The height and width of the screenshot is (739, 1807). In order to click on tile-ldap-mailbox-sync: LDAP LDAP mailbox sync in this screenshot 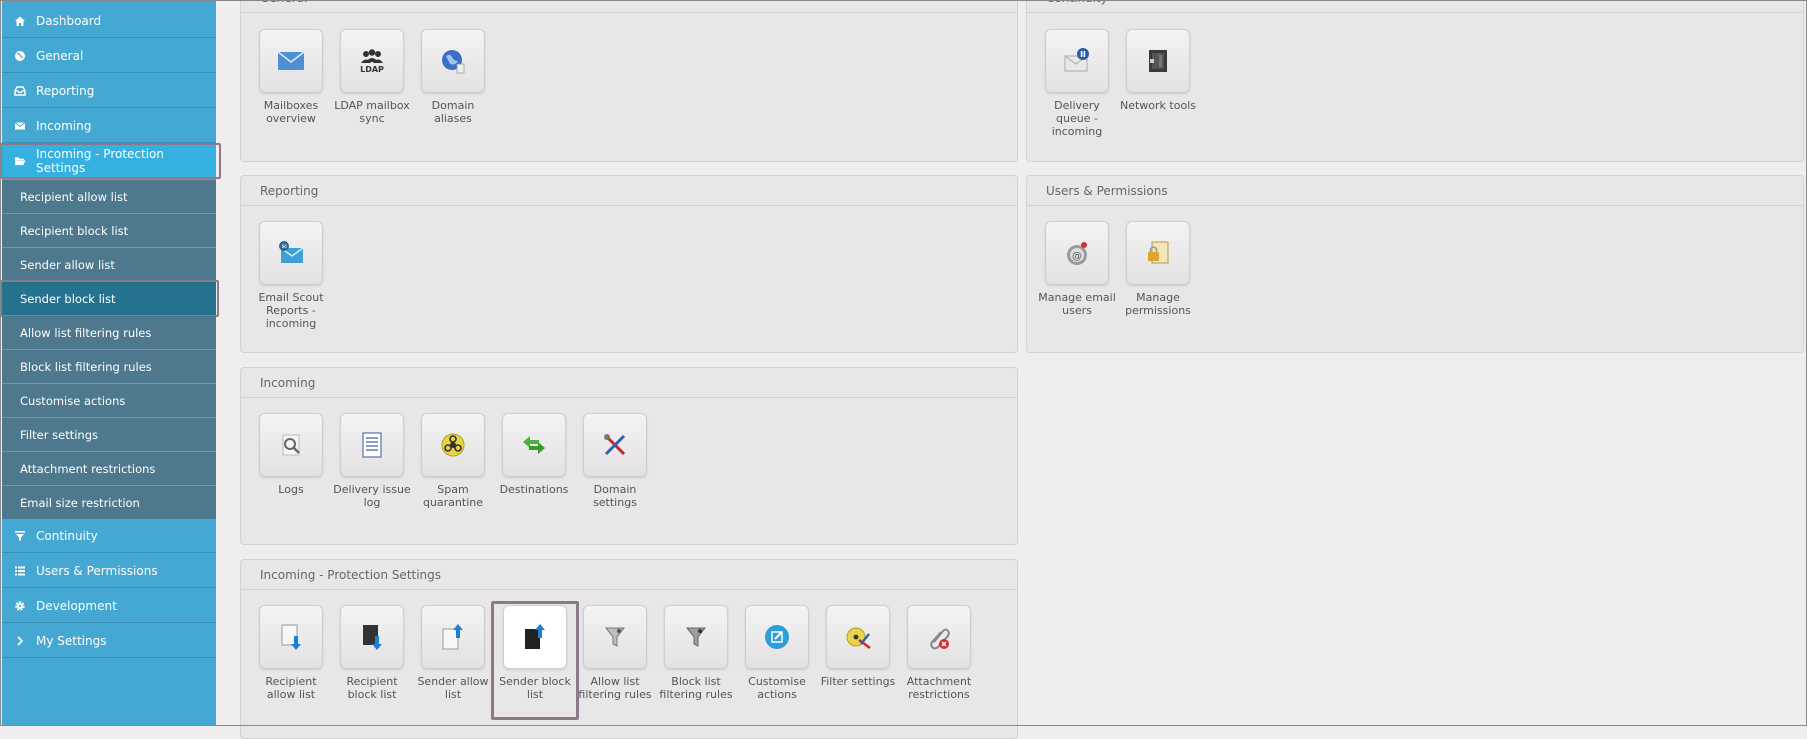, I will do `click(372, 77)`.